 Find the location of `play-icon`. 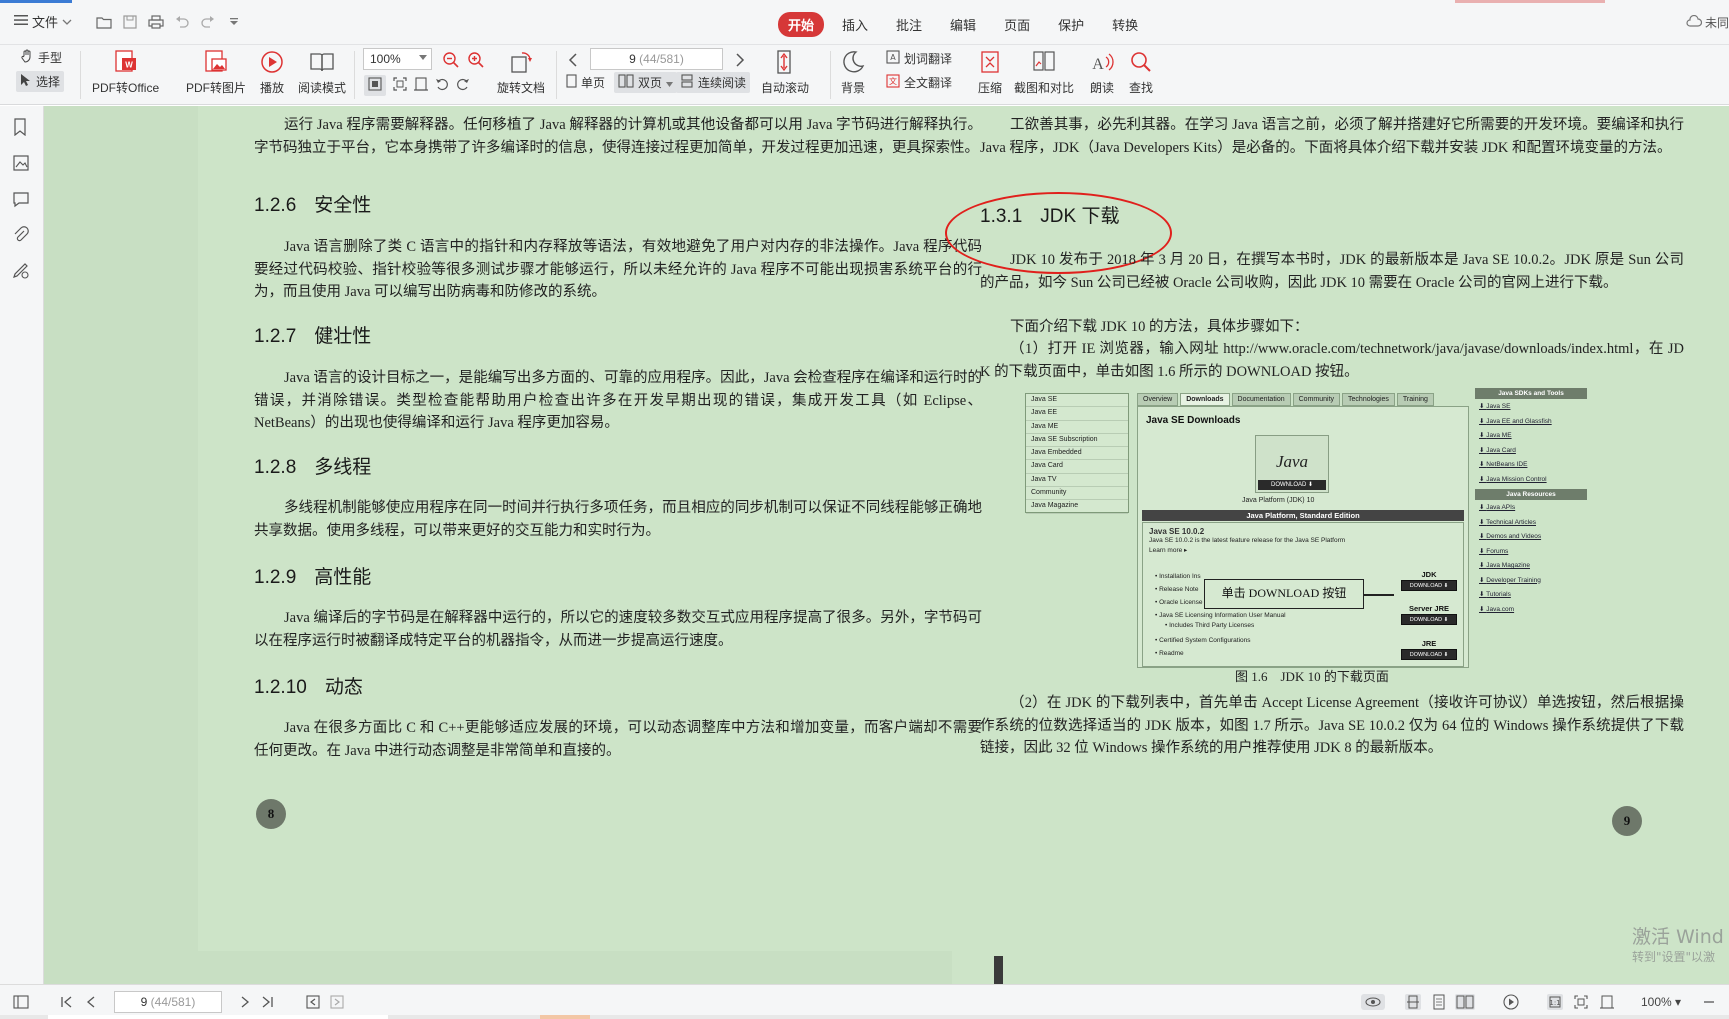

play-icon is located at coordinates (1511, 1002).